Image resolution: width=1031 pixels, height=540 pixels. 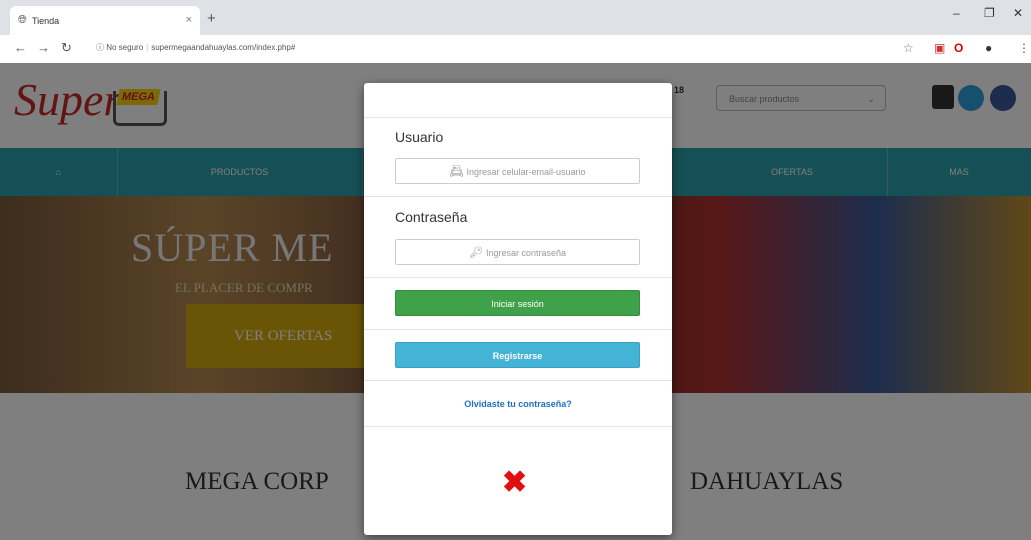 I want to click on register-button: Registrarse, so click(x=517, y=355).